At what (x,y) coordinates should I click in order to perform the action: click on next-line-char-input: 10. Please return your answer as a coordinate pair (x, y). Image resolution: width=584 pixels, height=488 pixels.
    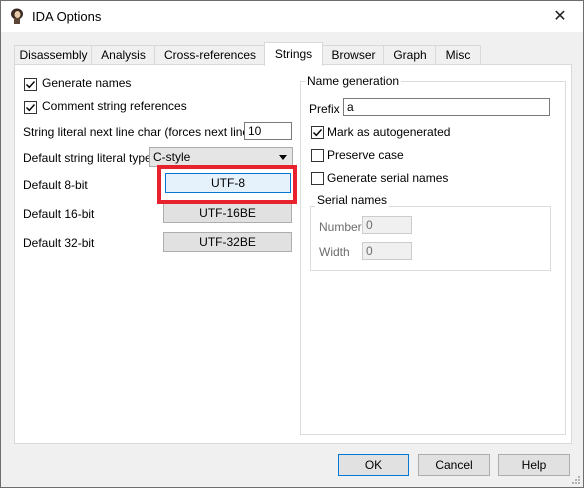
    Looking at the image, I should click on (268, 131).